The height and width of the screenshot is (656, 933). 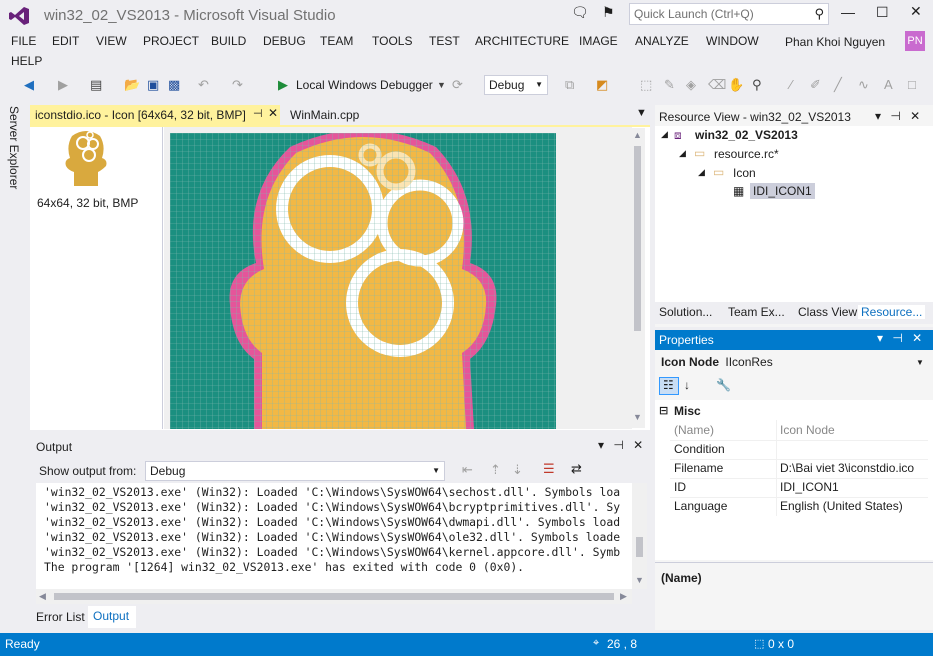 I want to click on notification-flag-icon: ⚑, so click(x=608, y=12).